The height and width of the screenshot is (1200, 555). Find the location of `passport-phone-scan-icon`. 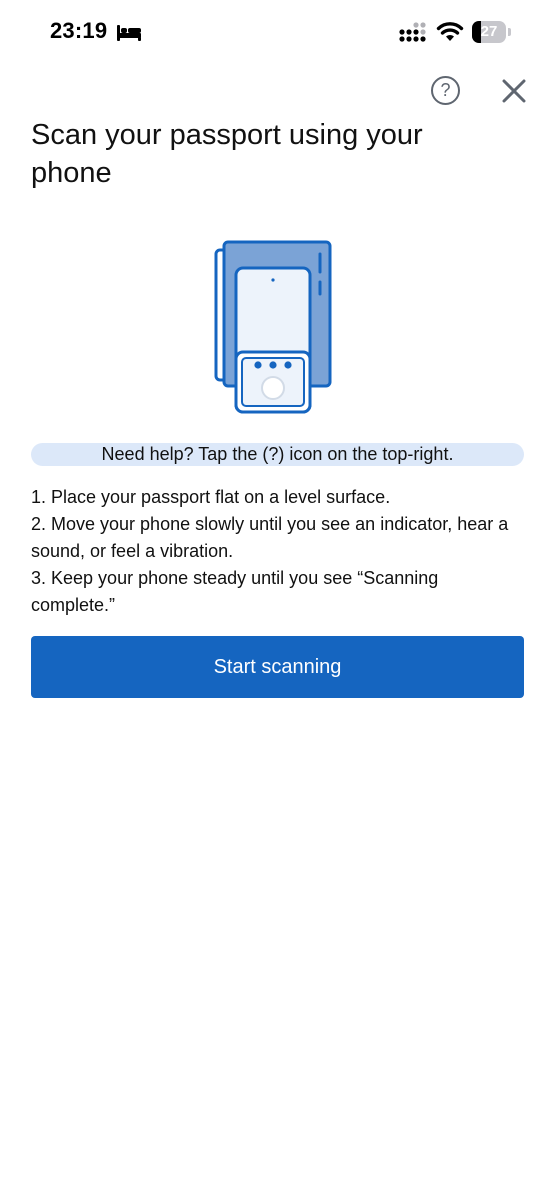

passport-phone-scan-icon is located at coordinates (273, 327).